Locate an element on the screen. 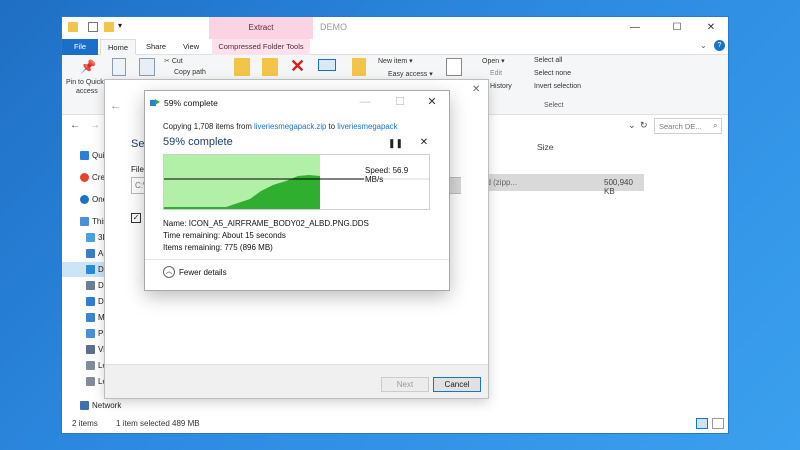 Image resolution: width=800 pixels, height=450 pixels. forward-arrow-icon: → is located at coordinates (95, 125).